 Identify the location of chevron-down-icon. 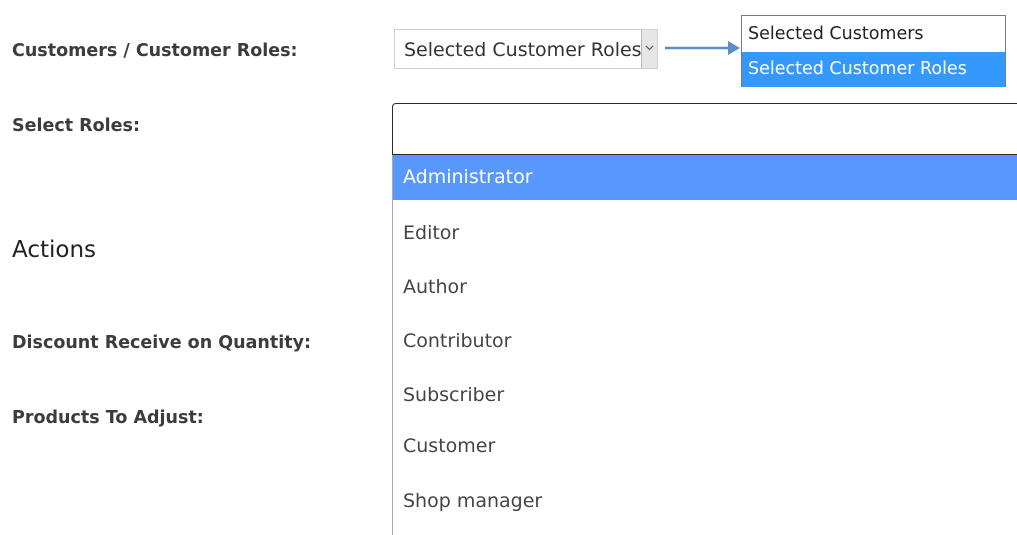
(649, 48).